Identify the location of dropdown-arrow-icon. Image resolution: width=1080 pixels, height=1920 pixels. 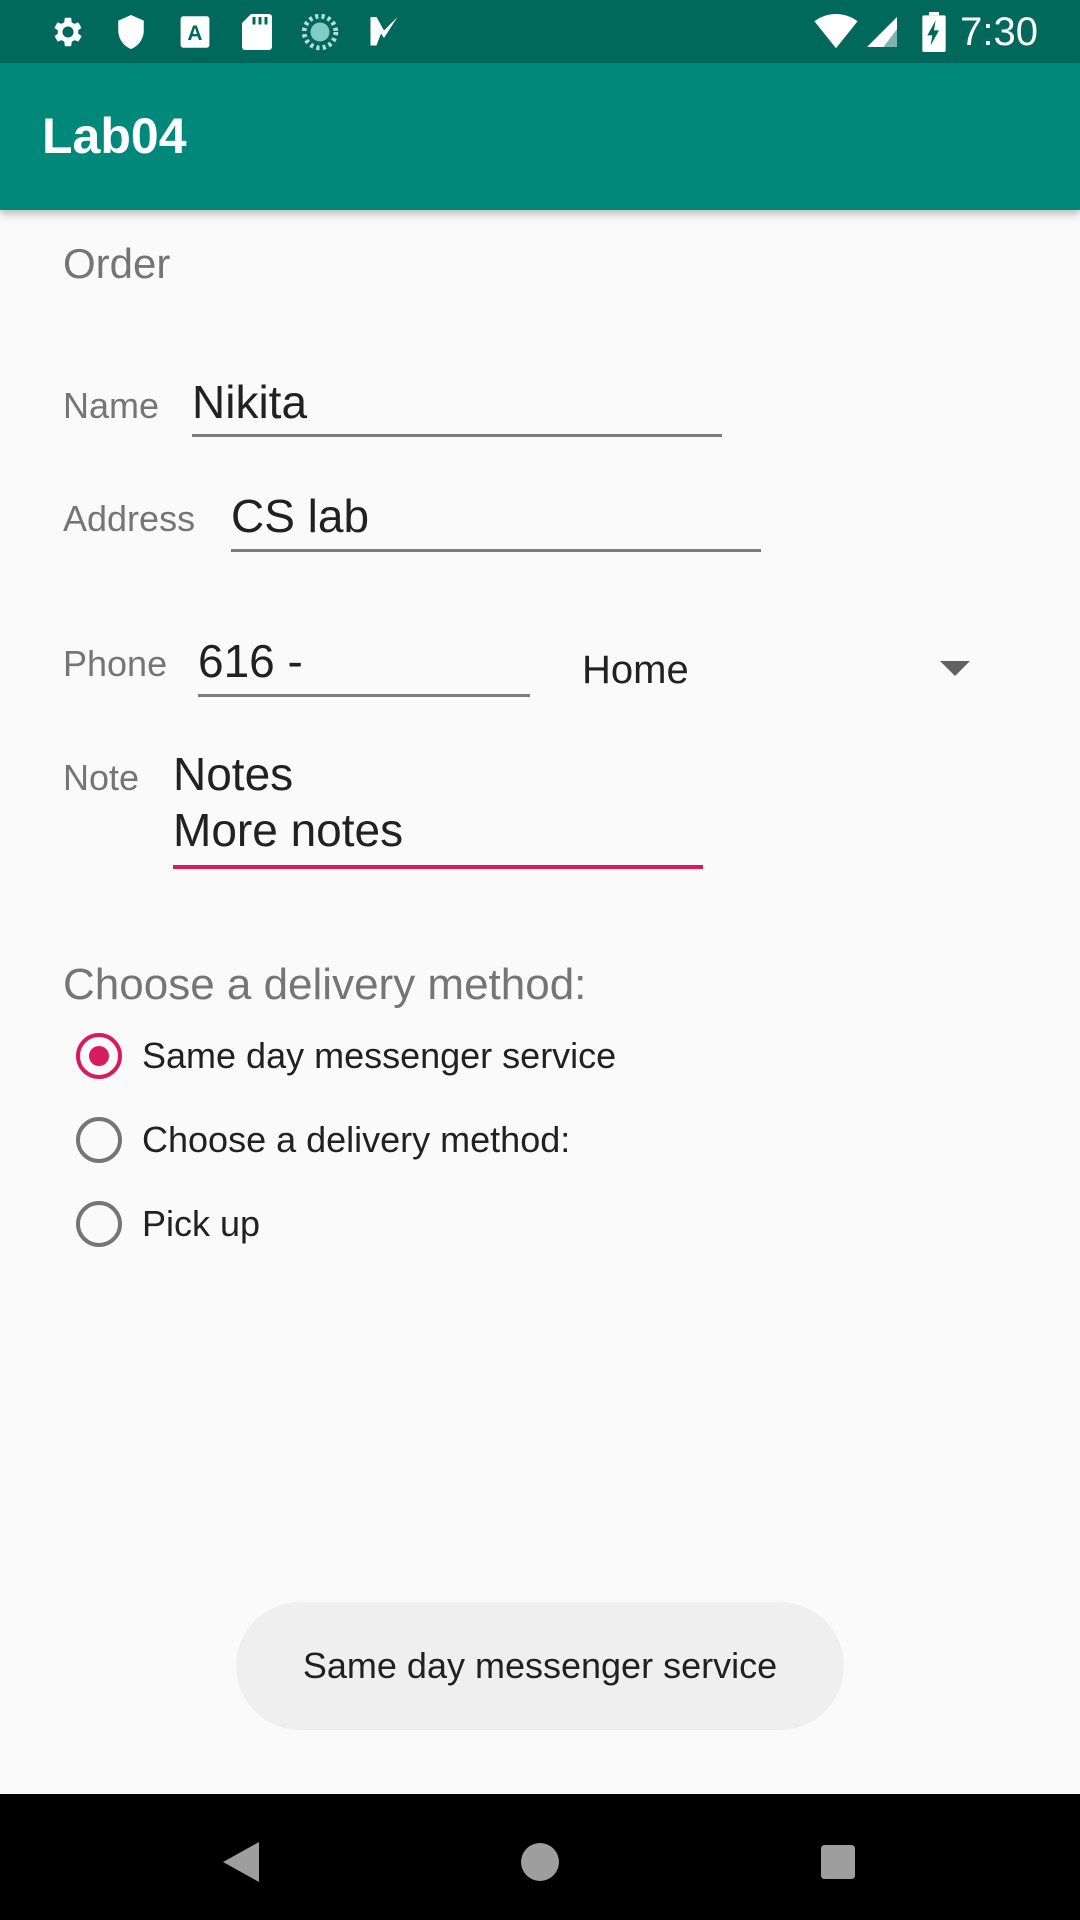
(955, 668).